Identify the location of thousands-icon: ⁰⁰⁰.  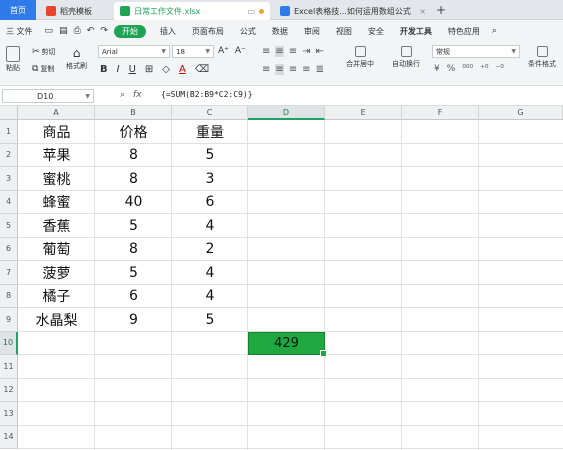
(467, 69).